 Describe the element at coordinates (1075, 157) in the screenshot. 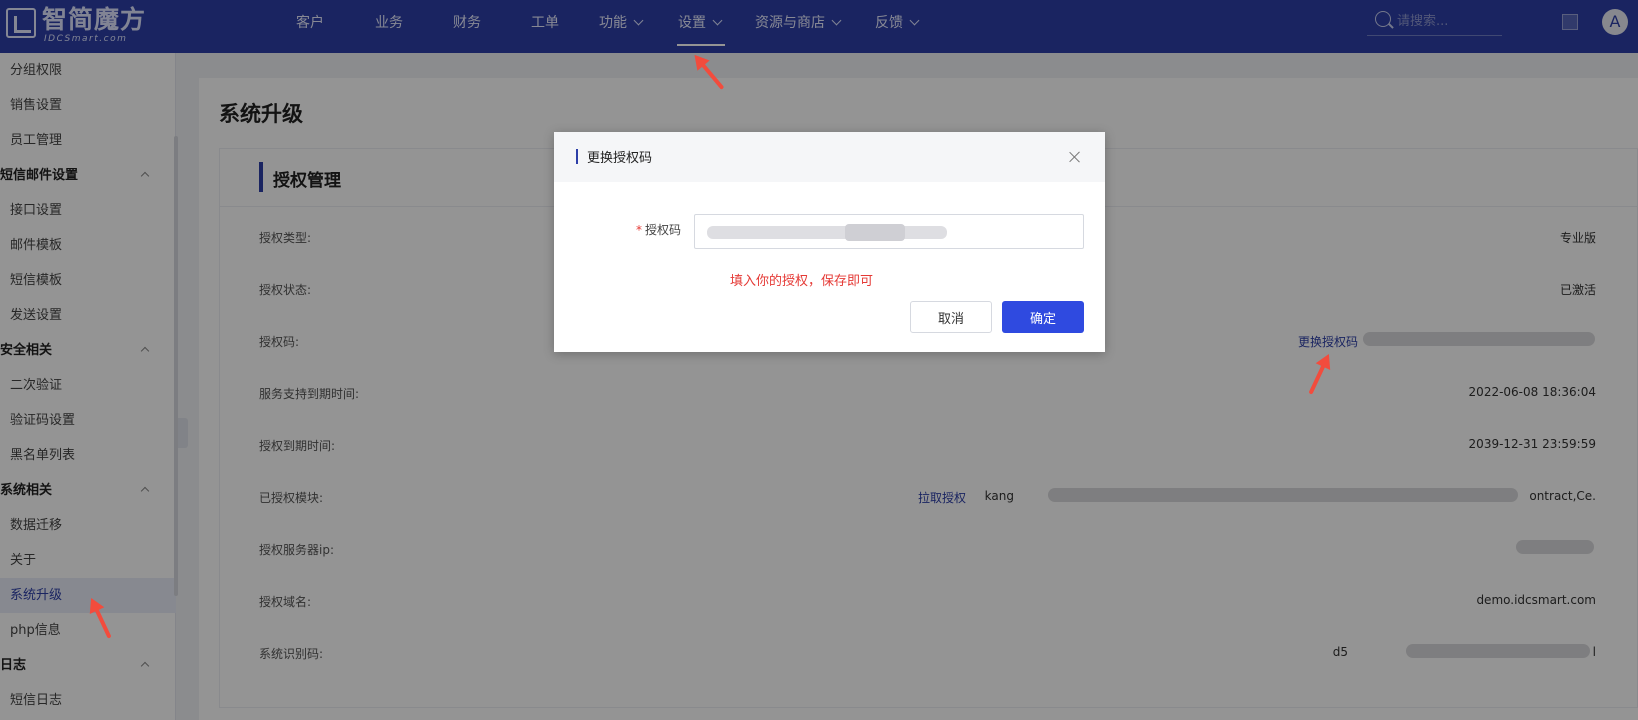

I see `close-icon` at that location.